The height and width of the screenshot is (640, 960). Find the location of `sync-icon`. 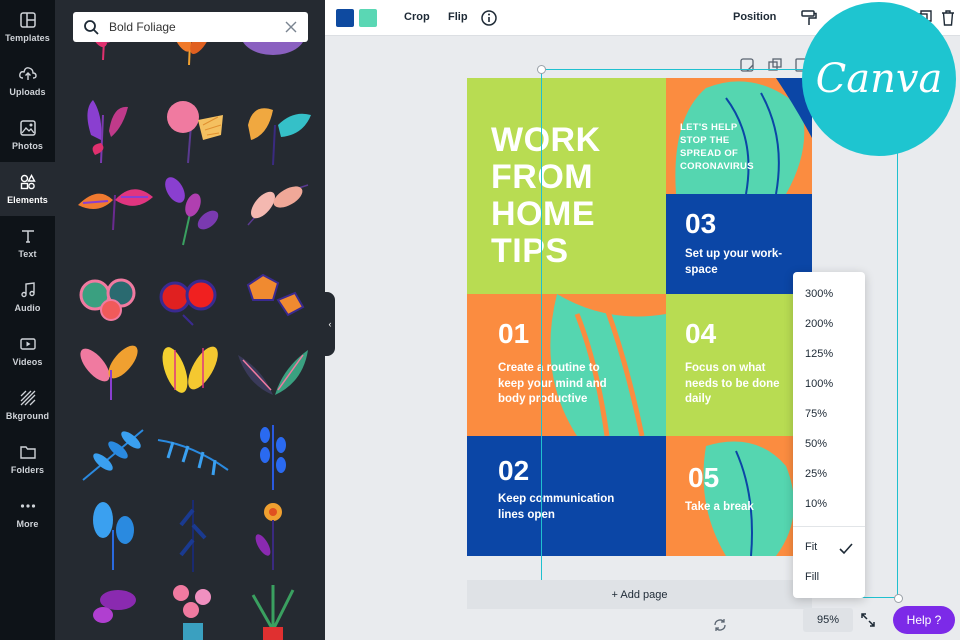

sync-icon is located at coordinates (720, 625).